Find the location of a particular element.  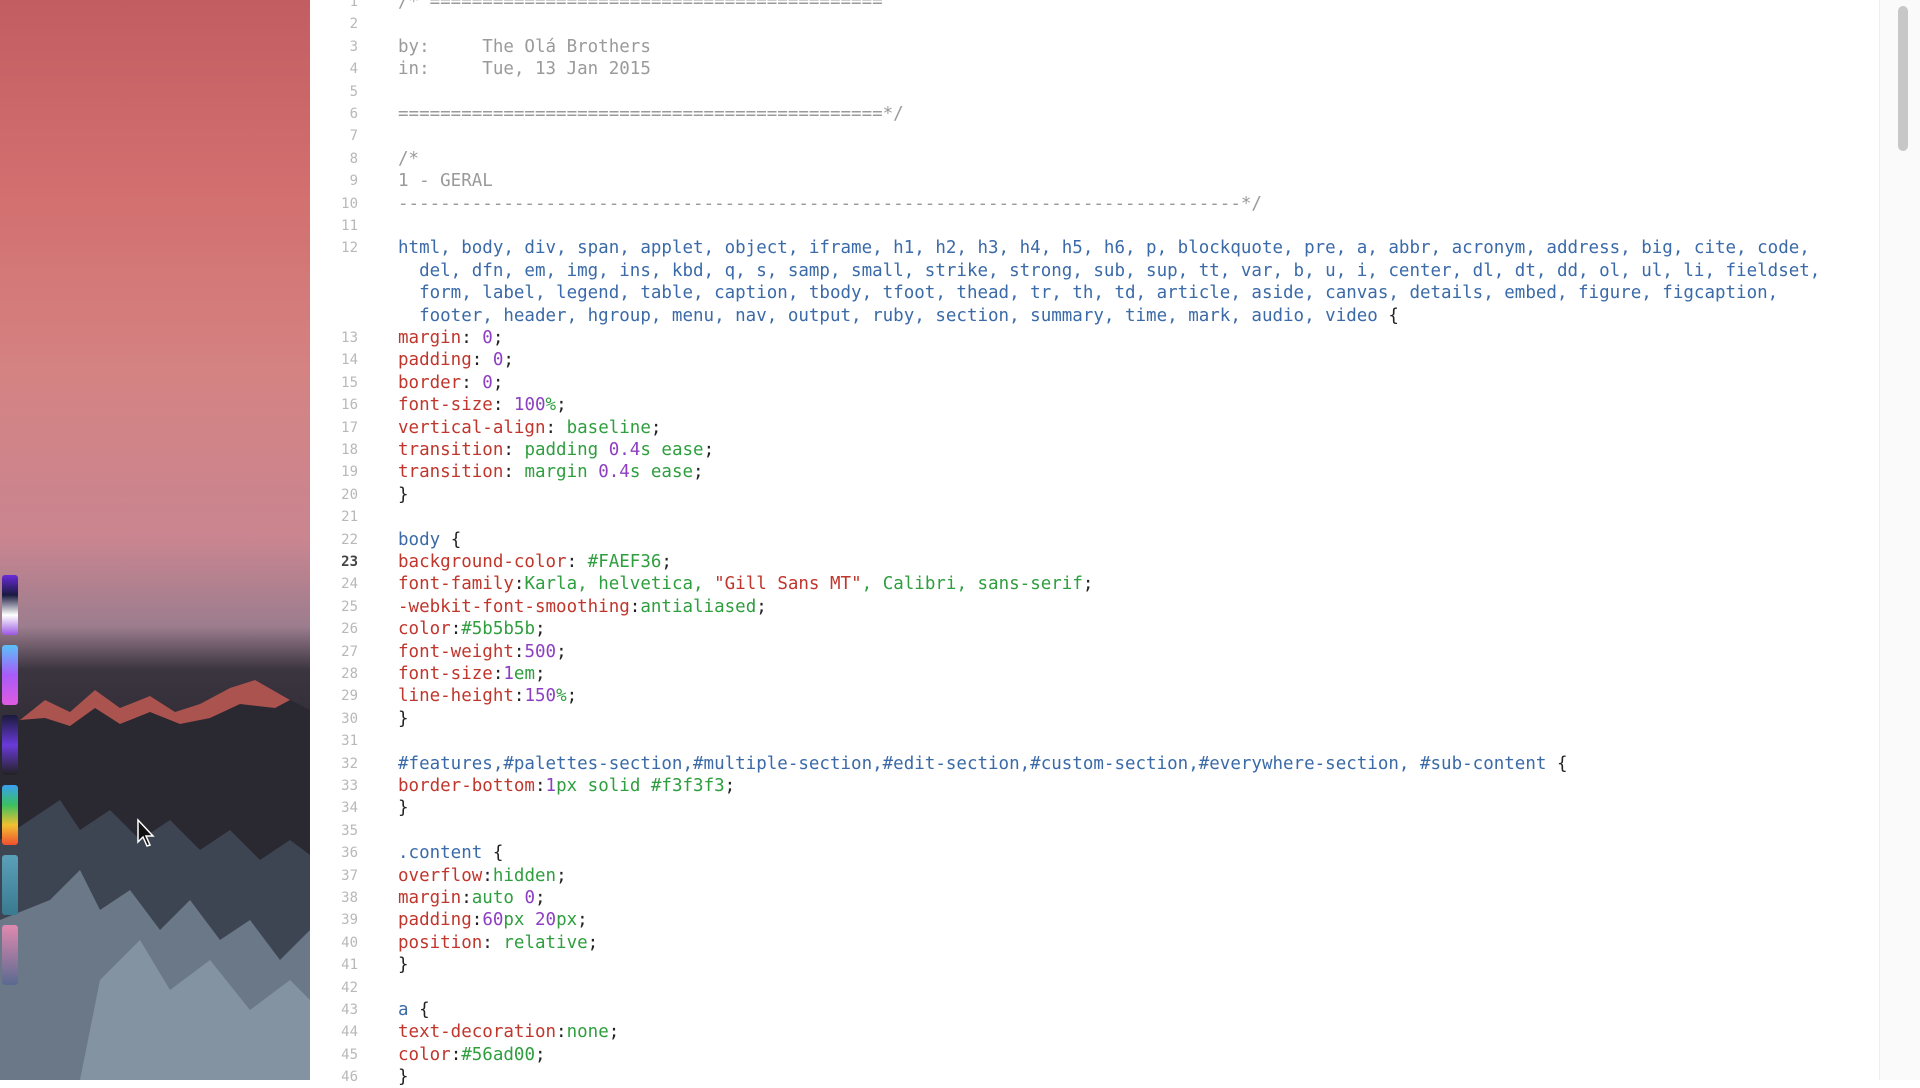

code-line: 8 /* is located at coordinates (1095, 159).